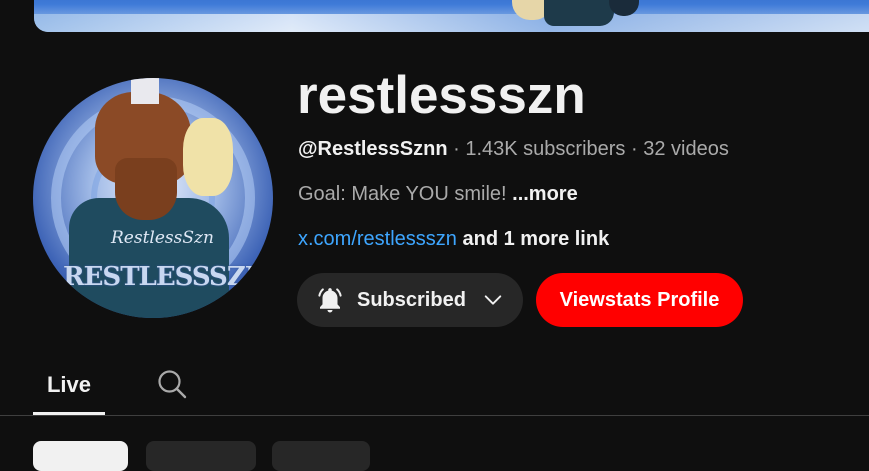  What do you see at coordinates (377, 239) in the screenshot?
I see `channel-link: x.com/restlessszn` at bounding box center [377, 239].